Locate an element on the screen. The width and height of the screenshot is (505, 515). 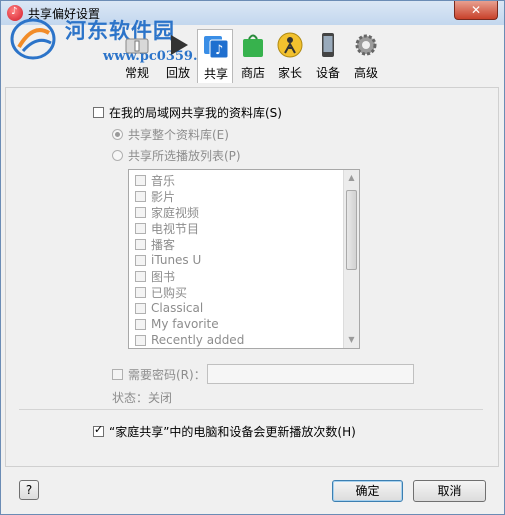
require-password-label: 需要密码(R)： is located at coordinates (167, 374).